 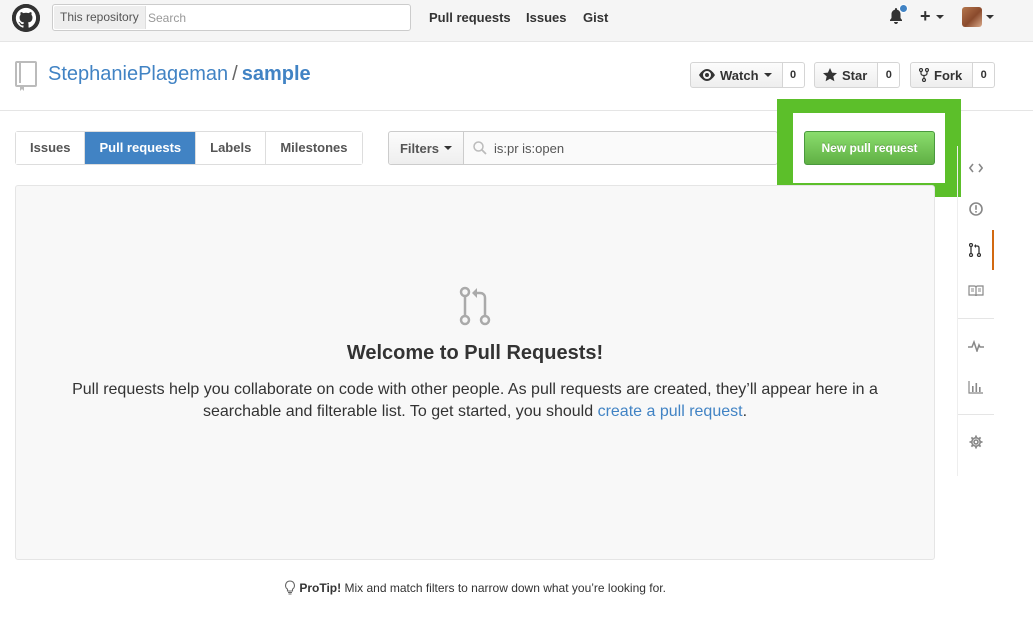 I want to click on filters-label: Filters, so click(x=419, y=148).